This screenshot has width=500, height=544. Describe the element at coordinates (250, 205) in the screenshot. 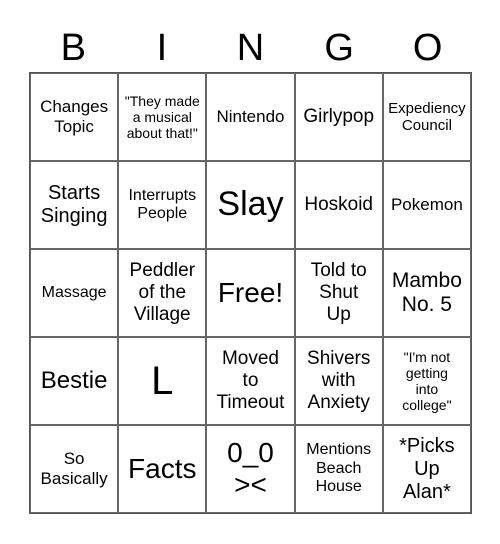

I see `bingo-cell: Slay` at that location.